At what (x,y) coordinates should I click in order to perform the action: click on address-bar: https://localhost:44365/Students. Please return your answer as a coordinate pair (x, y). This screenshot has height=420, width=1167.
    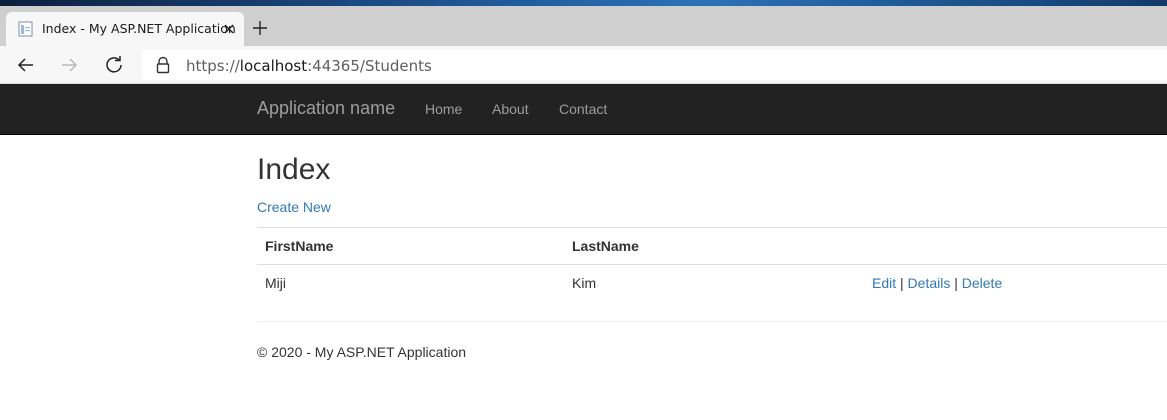
    Looking at the image, I should click on (583, 65).